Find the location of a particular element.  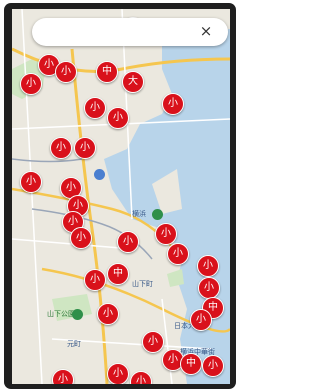

search-bar: × is located at coordinates (130, 32).